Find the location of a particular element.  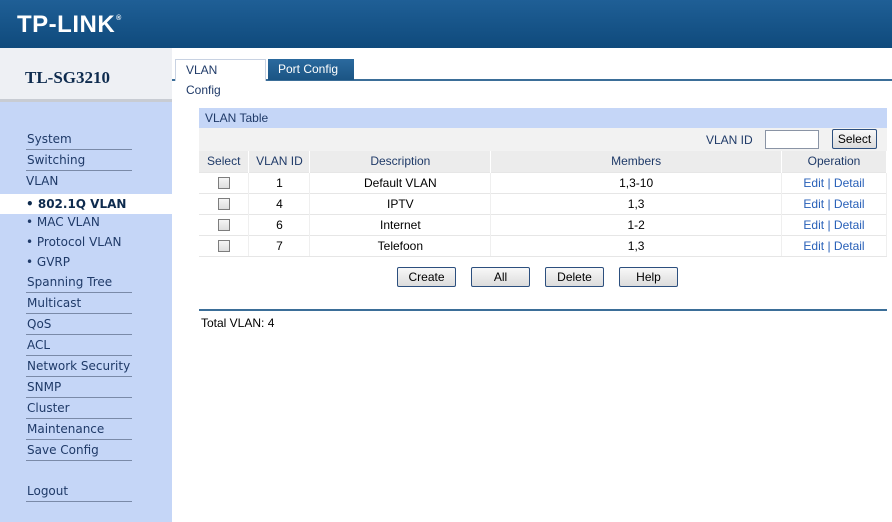

column-header-description: Description is located at coordinates (400, 161).